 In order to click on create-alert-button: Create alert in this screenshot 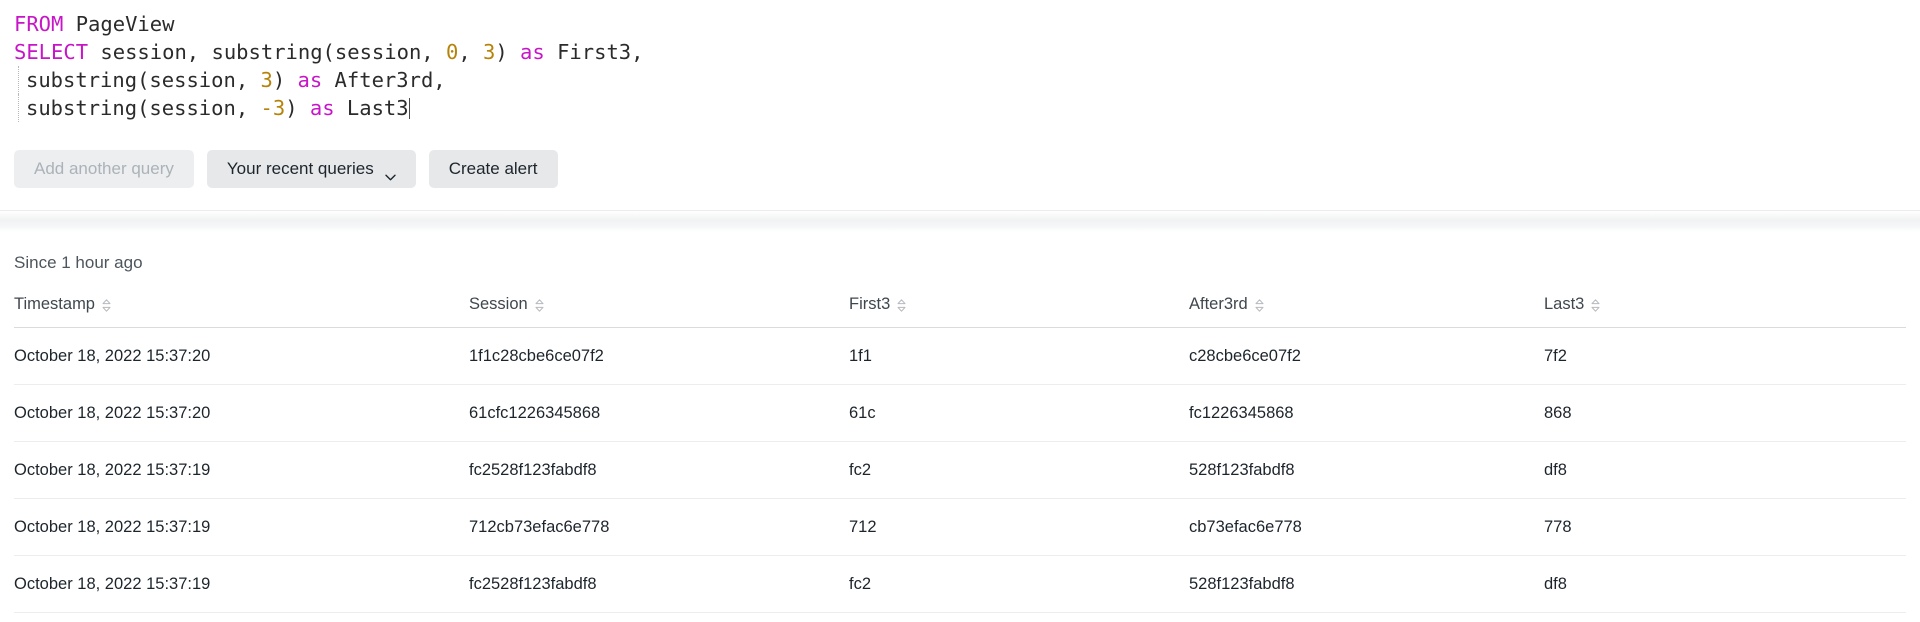, I will do `click(493, 169)`.